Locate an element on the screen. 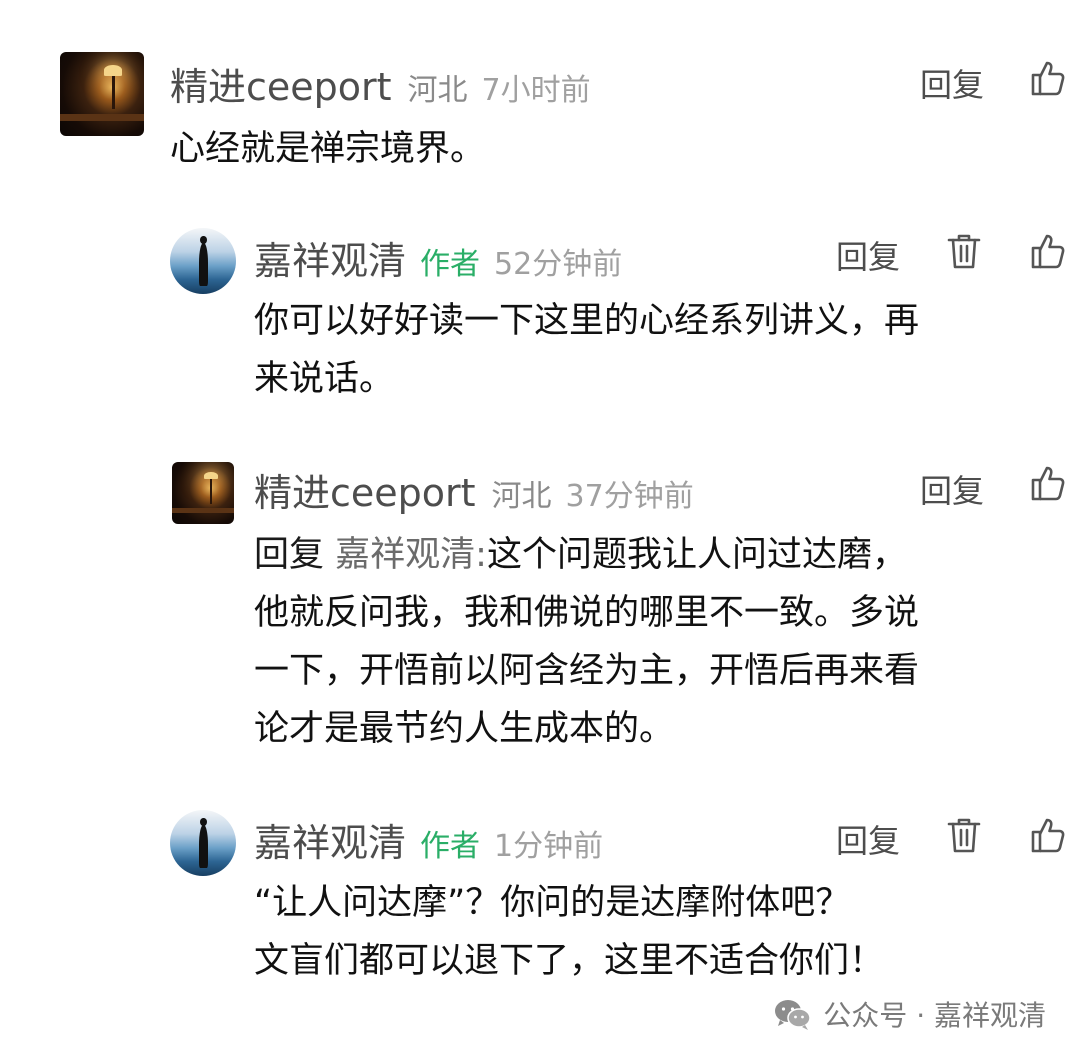 The width and height of the screenshot is (1080, 1055). comment-text-line: 回复 嘉祥观清:这个问题我让人问过达磨， is located at coordinates (659, 555).